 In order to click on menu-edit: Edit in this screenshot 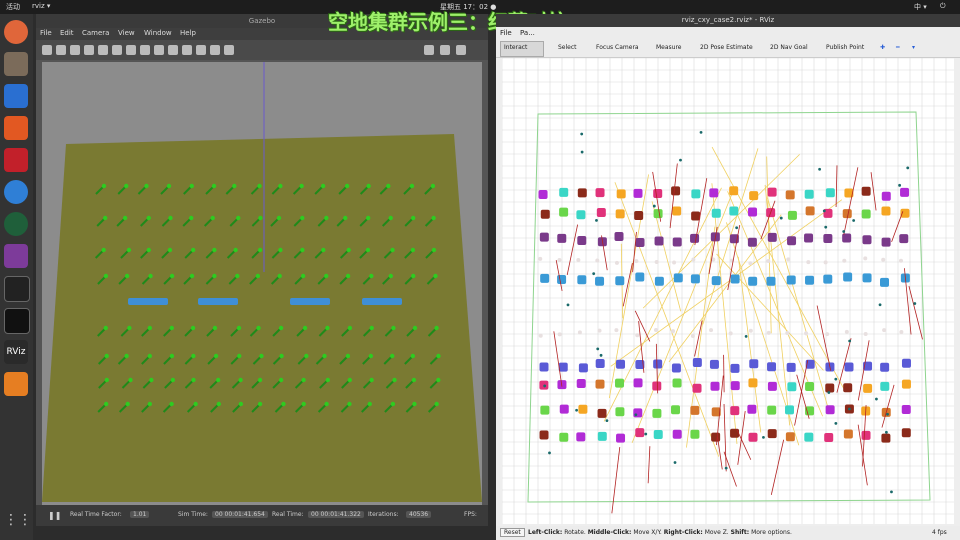, I will do `click(67, 33)`.